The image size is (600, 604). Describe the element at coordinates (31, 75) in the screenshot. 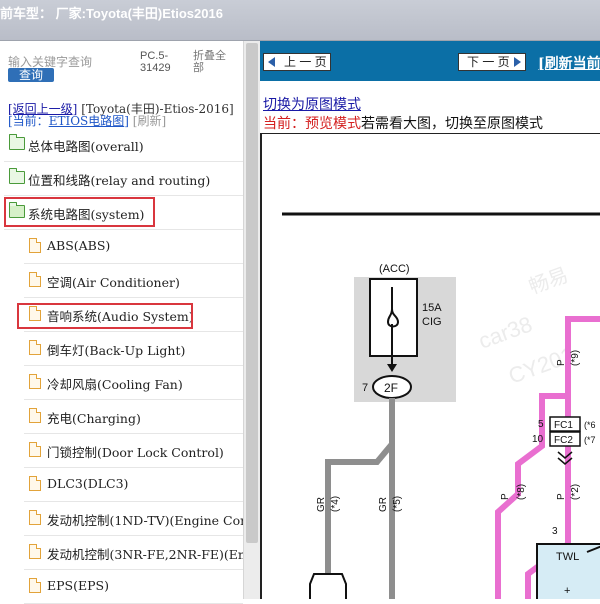

I see `search-button: 查询` at that location.